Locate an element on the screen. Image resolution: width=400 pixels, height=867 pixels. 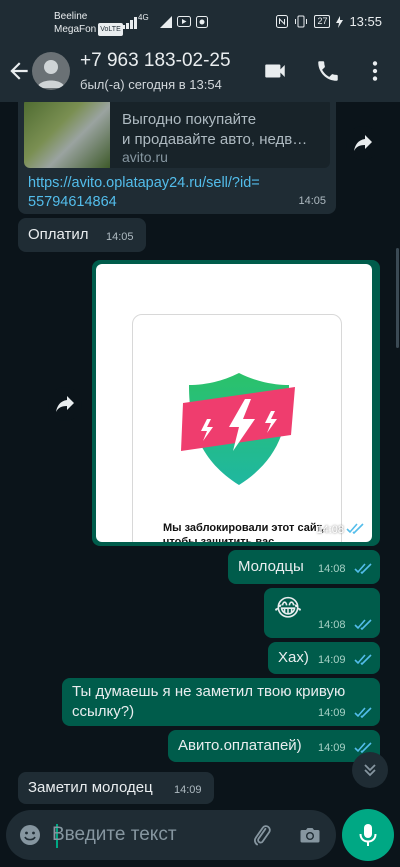
battery-level: 27 is located at coordinates (322, 21).